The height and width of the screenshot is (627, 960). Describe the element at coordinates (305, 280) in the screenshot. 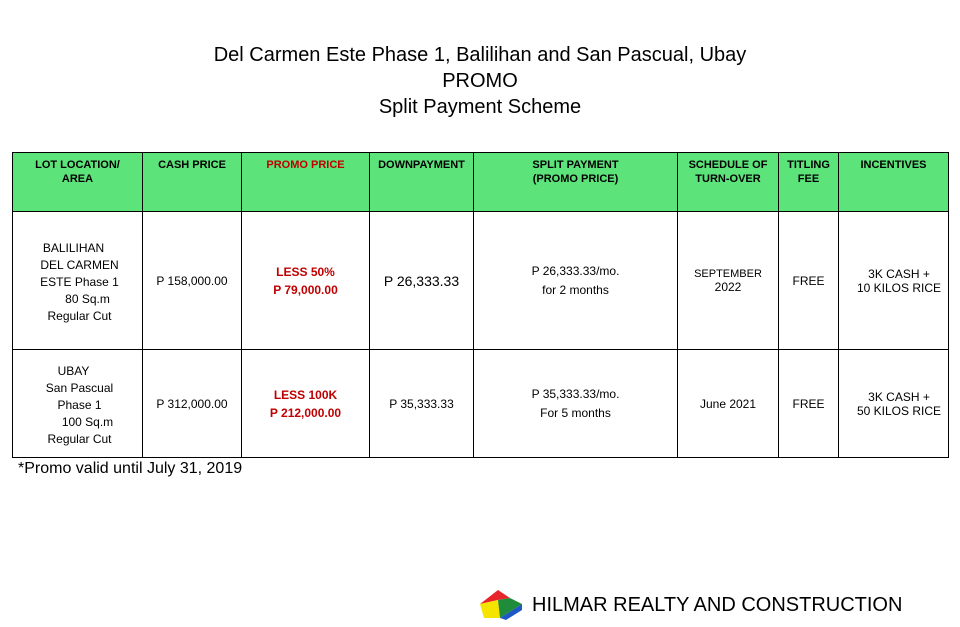

I see `promo-price-cell: LESS 50% P 79,000.00` at that location.